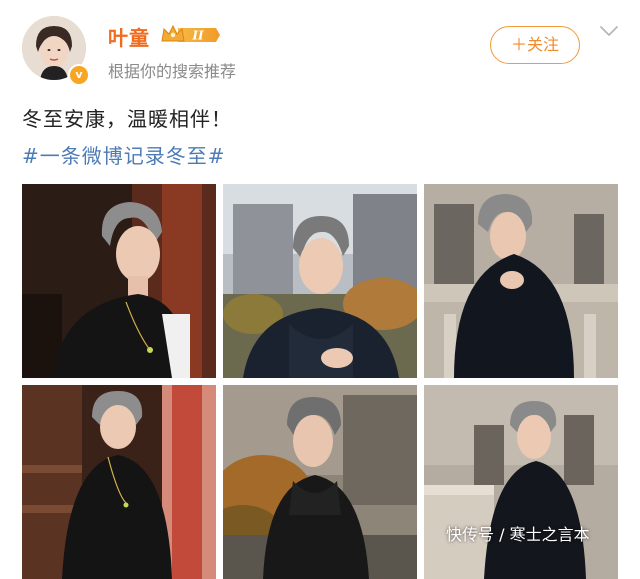 The image size is (640, 579). Describe the element at coordinates (190, 33) in the screenshot. I see `crown-icon: II` at that location.